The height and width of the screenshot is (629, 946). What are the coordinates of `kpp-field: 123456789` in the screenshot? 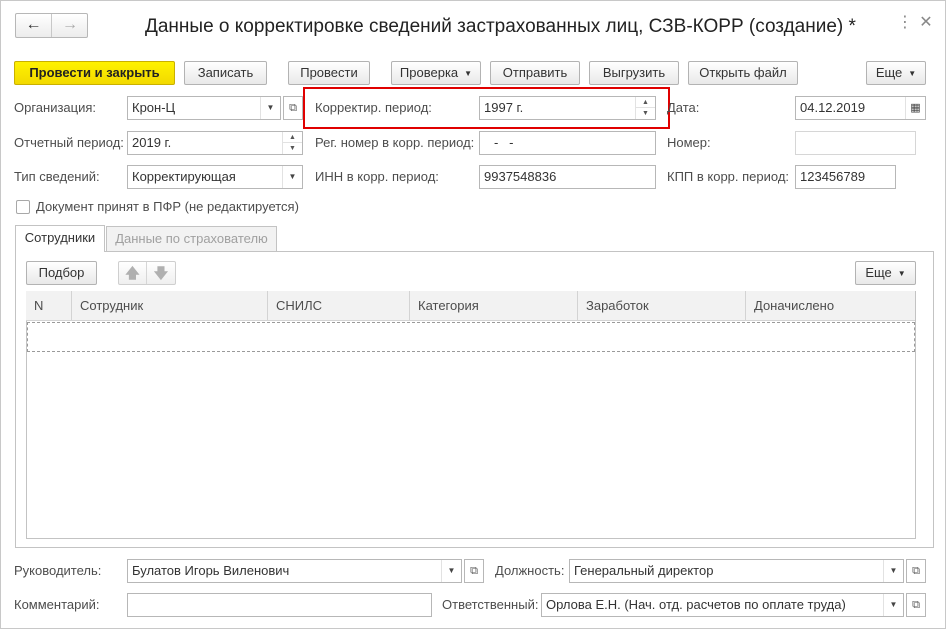 It's located at (845, 177).